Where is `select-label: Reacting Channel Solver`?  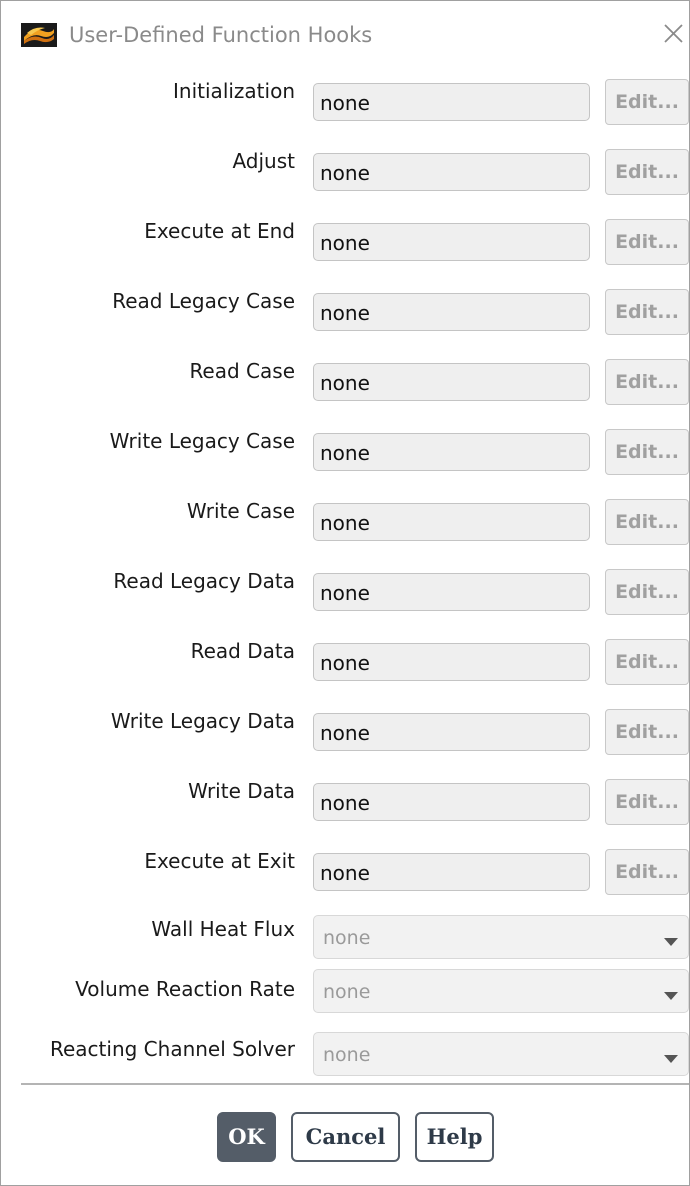
select-label: Reacting Channel Solver is located at coordinates (172, 1049).